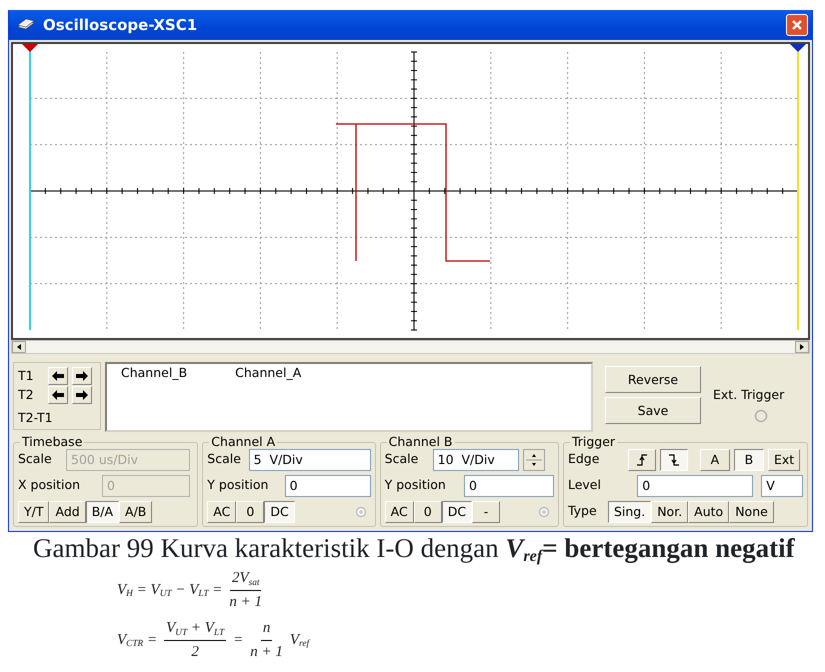  I want to click on cursor-label: T2, so click(26, 395).